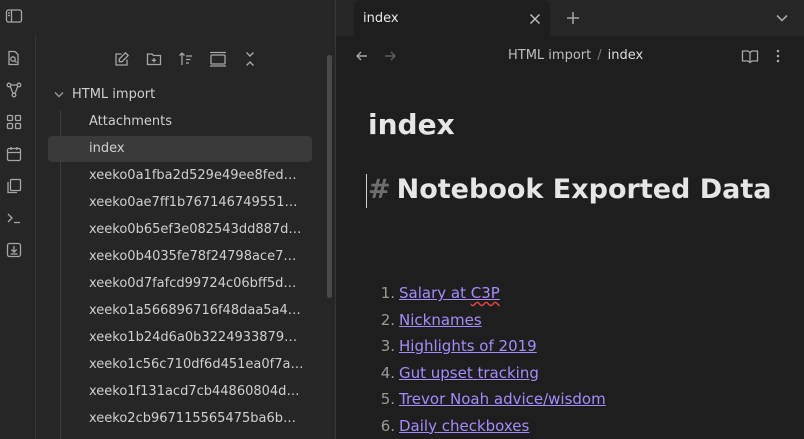 Image resolution: width=804 pixels, height=439 pixels. What do you see at coordinates (387, 372) in the screenshot?
I see `list-number: 4.` at bounding box center [387, 372].